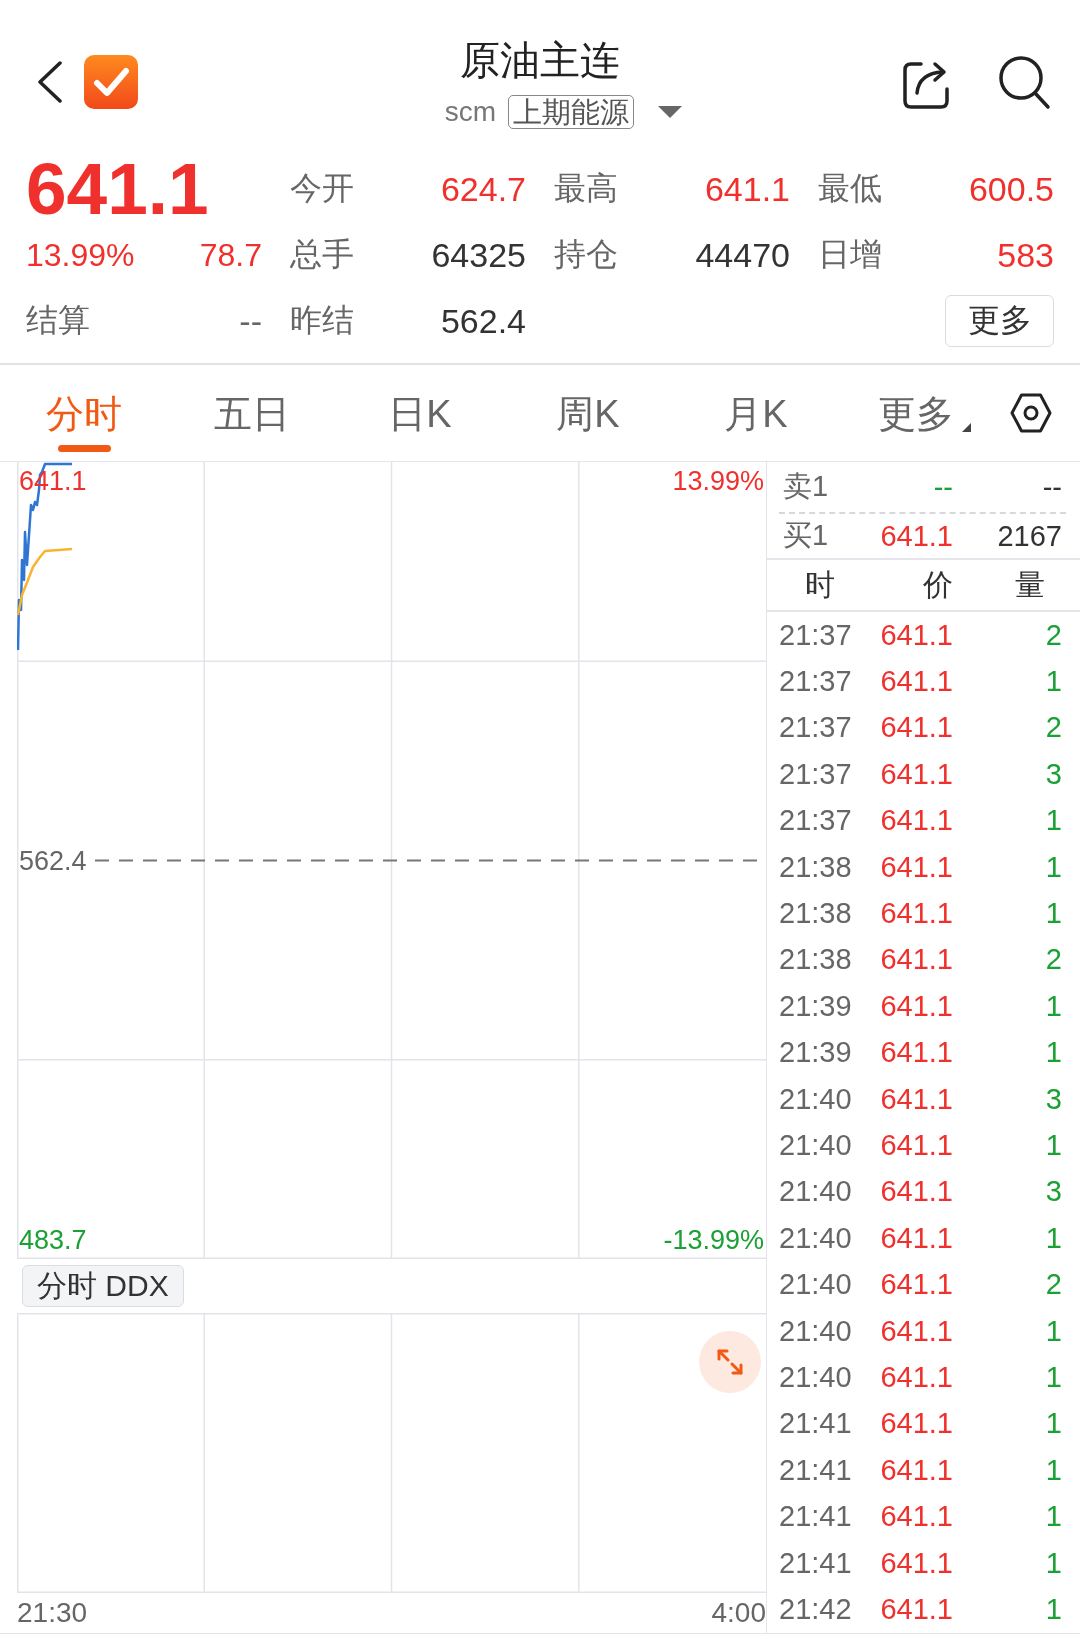  Describe the element at coordinates (850, 254) in the screenshot. I see `stat-label: 日增` at that location.